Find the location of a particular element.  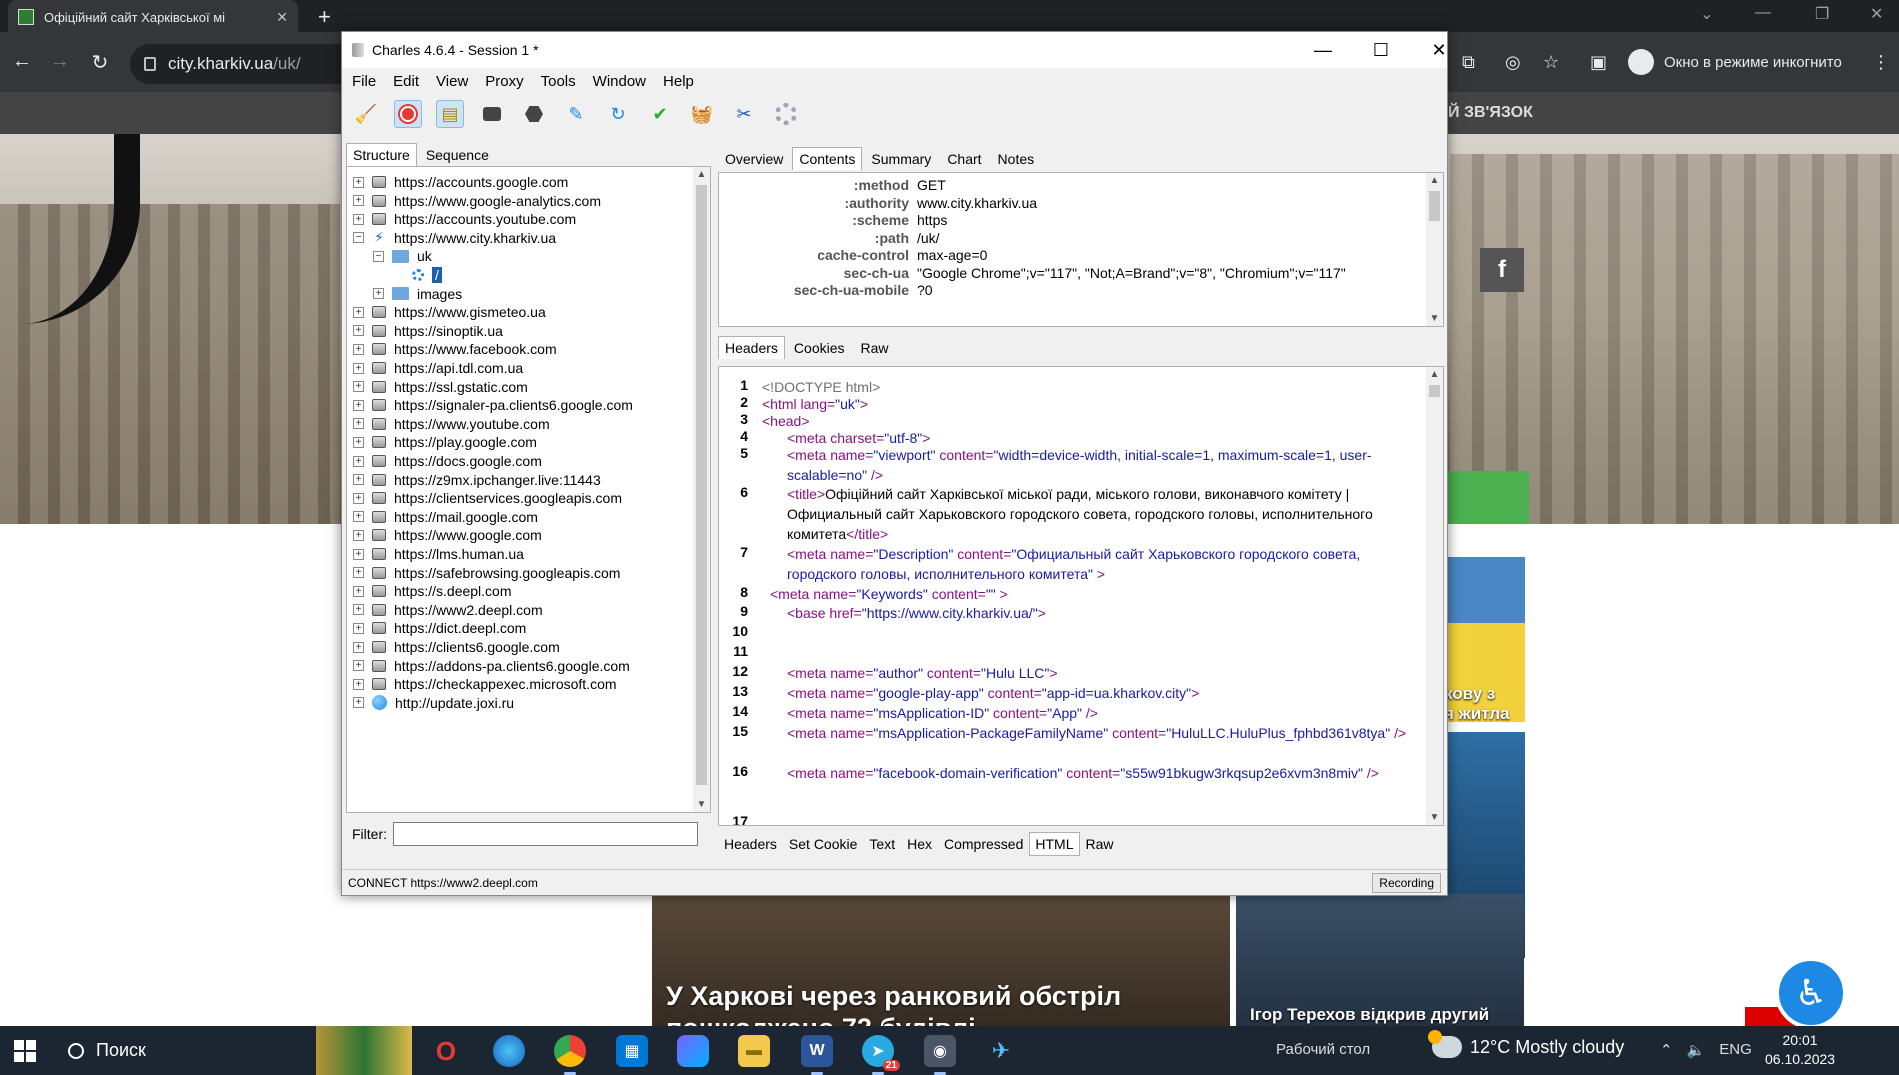

opera-icon: O is located at coordinates (446, 1051).